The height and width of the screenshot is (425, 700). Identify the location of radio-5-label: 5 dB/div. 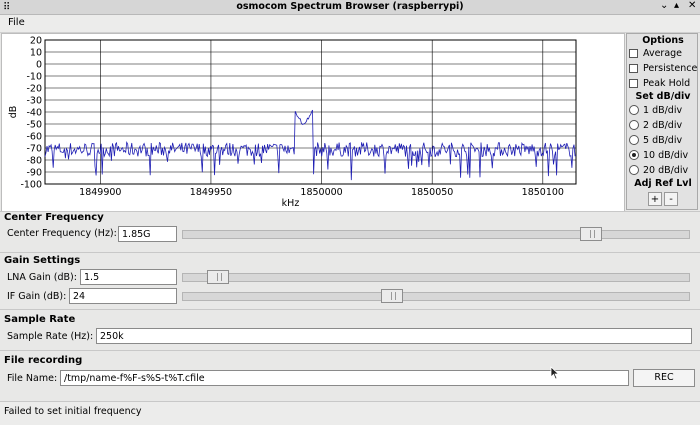
(663, 140).